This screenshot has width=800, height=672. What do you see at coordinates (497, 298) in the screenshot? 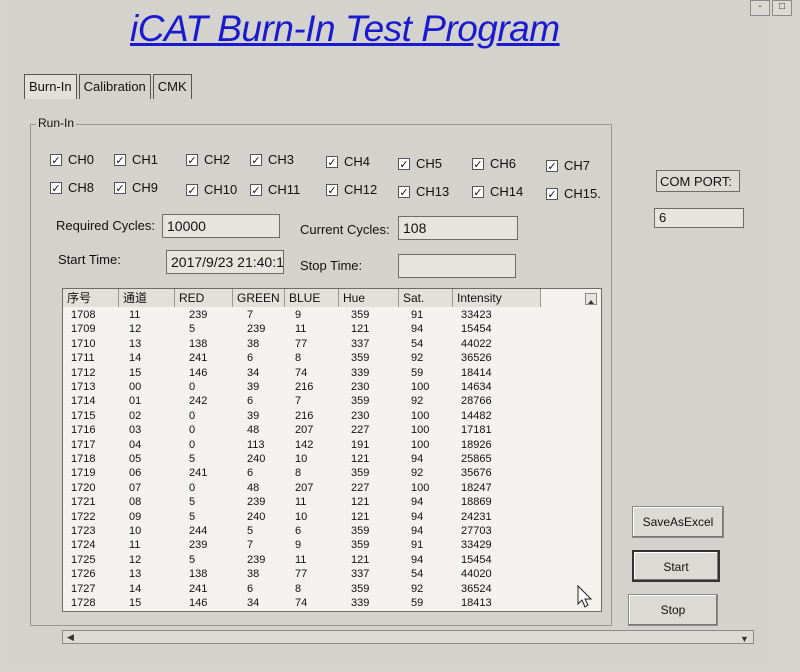
I see `column-header: Intensity` at bounding box center [497, 298].